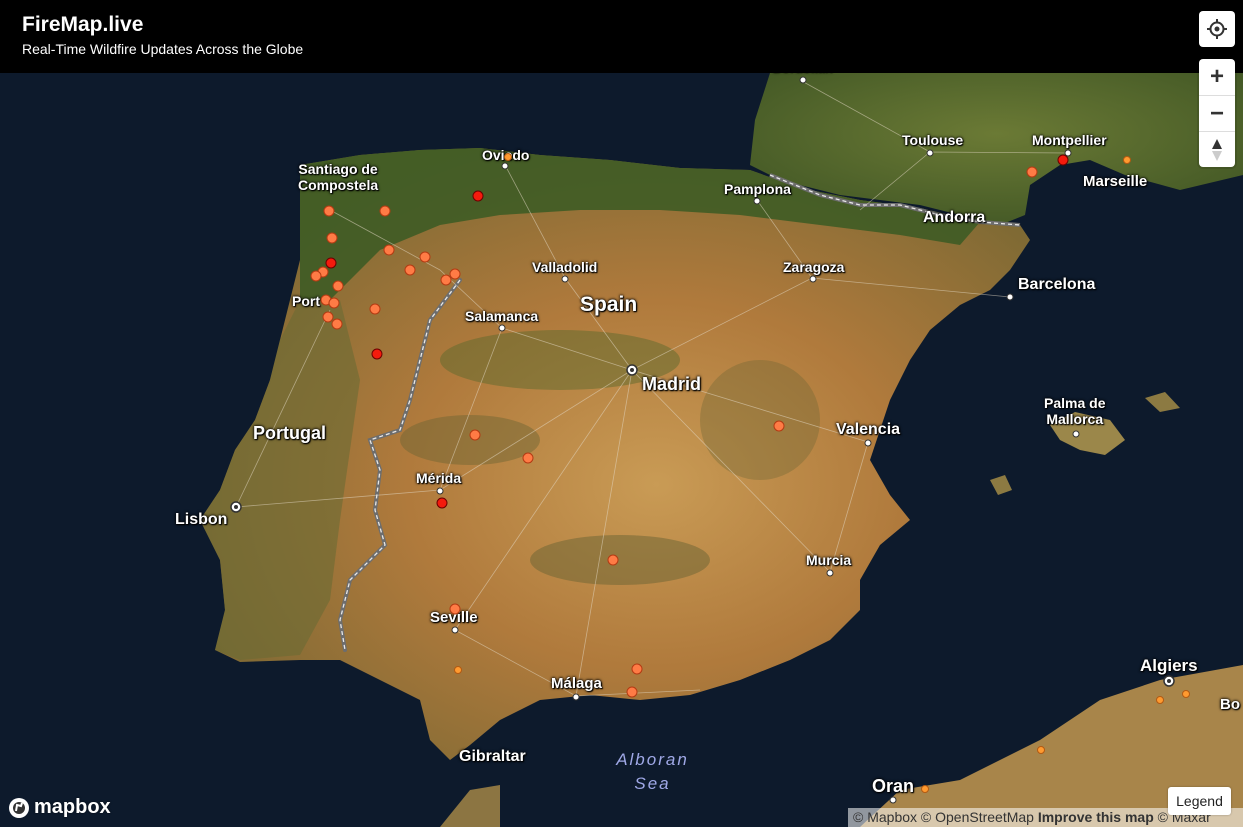 Image resolution: width=1243 pixels, height=827 pixels. Describe the element at coordinates (338, 169) in the screenshot. I see `city-label-santiago-line1: Santiago de` at that location.